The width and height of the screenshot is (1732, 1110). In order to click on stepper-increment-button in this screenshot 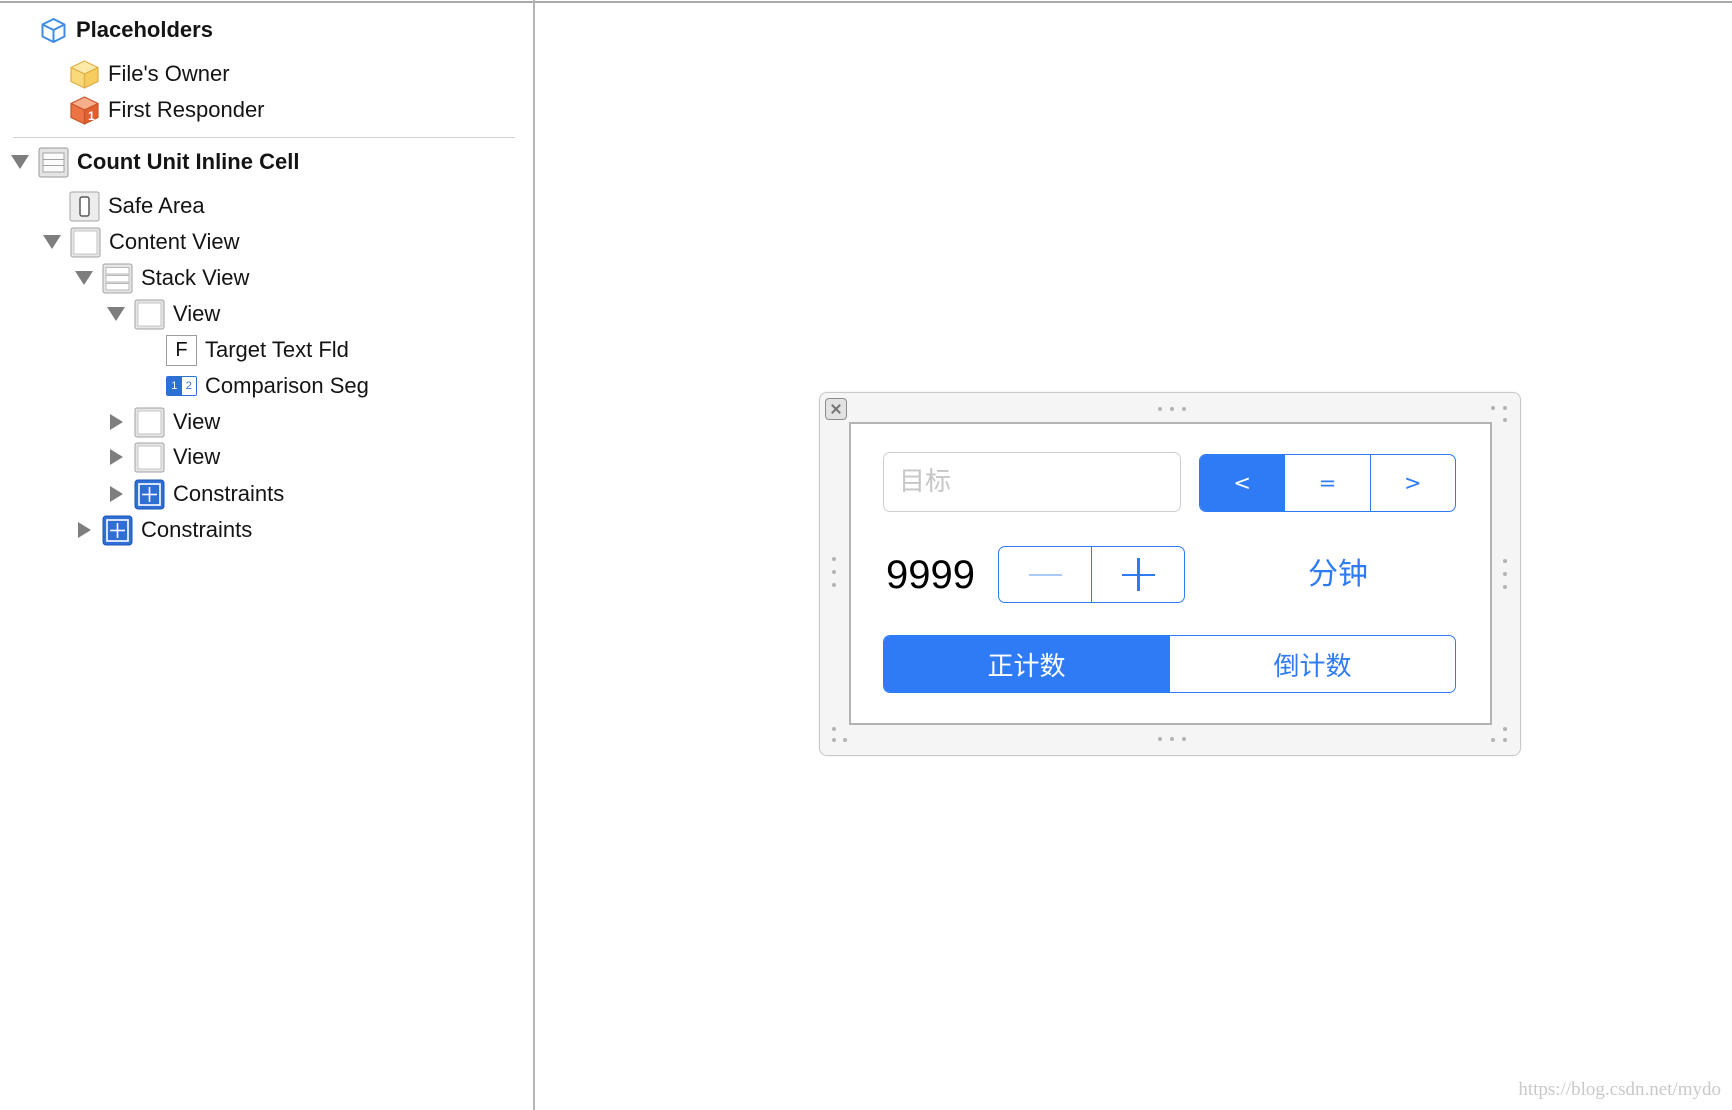, I will do `click(1137, 574)`.